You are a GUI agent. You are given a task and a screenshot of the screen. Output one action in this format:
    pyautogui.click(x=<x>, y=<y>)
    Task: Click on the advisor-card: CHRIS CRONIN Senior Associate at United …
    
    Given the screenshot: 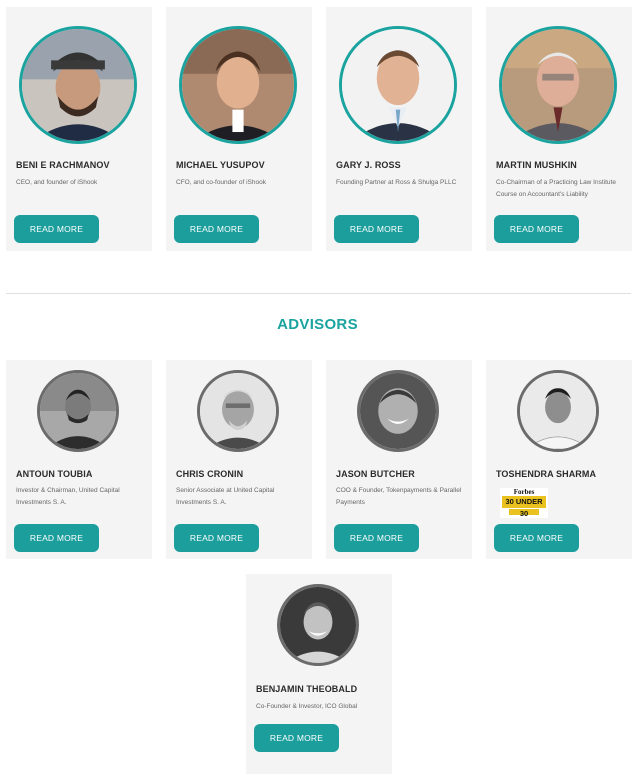 What is the action you would take?
    pyautogui.click(x=239, y=459)
    